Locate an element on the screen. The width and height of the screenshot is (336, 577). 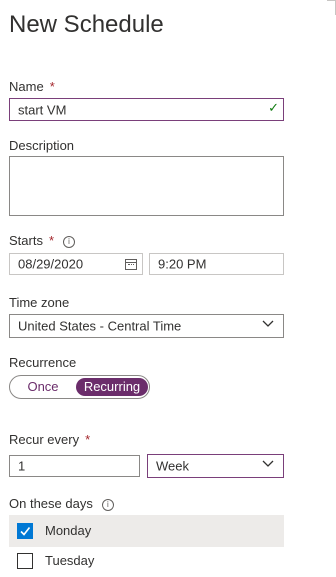
calendar-icon is located at coordinates (131, 264).